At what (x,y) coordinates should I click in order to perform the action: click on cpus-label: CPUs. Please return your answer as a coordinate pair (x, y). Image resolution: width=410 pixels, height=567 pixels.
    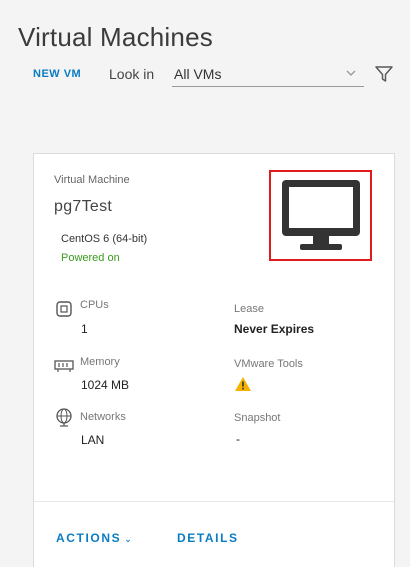
    Looking at the image, I should click on (94, 305).